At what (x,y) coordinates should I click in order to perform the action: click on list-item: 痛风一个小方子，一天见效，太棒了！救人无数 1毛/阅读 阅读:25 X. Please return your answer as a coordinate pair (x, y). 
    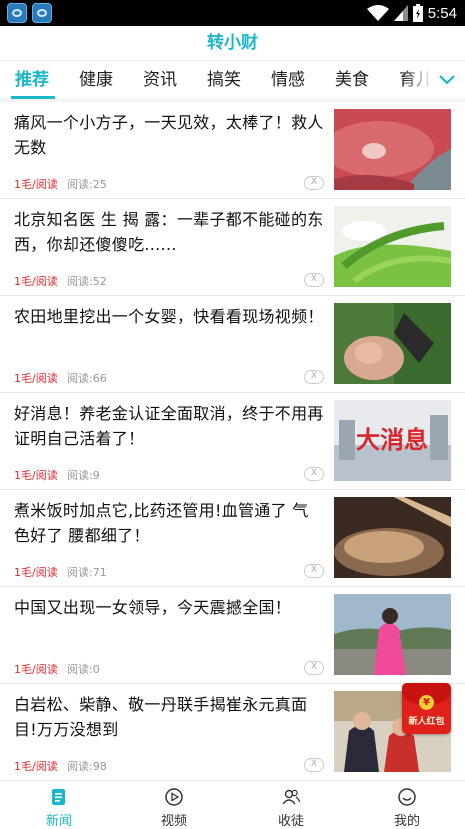
    Looking at the image, I should click on (232, 150).